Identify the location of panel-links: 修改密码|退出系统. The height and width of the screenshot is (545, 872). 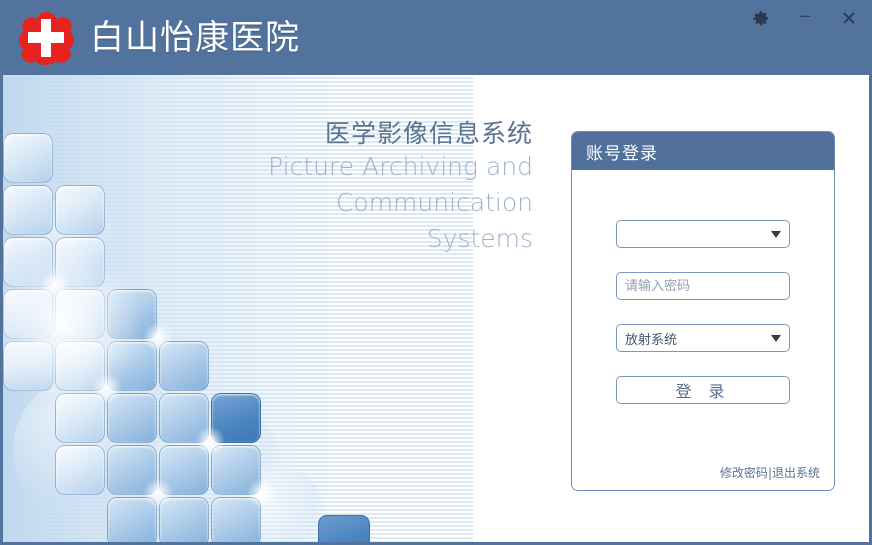
(770, 472).